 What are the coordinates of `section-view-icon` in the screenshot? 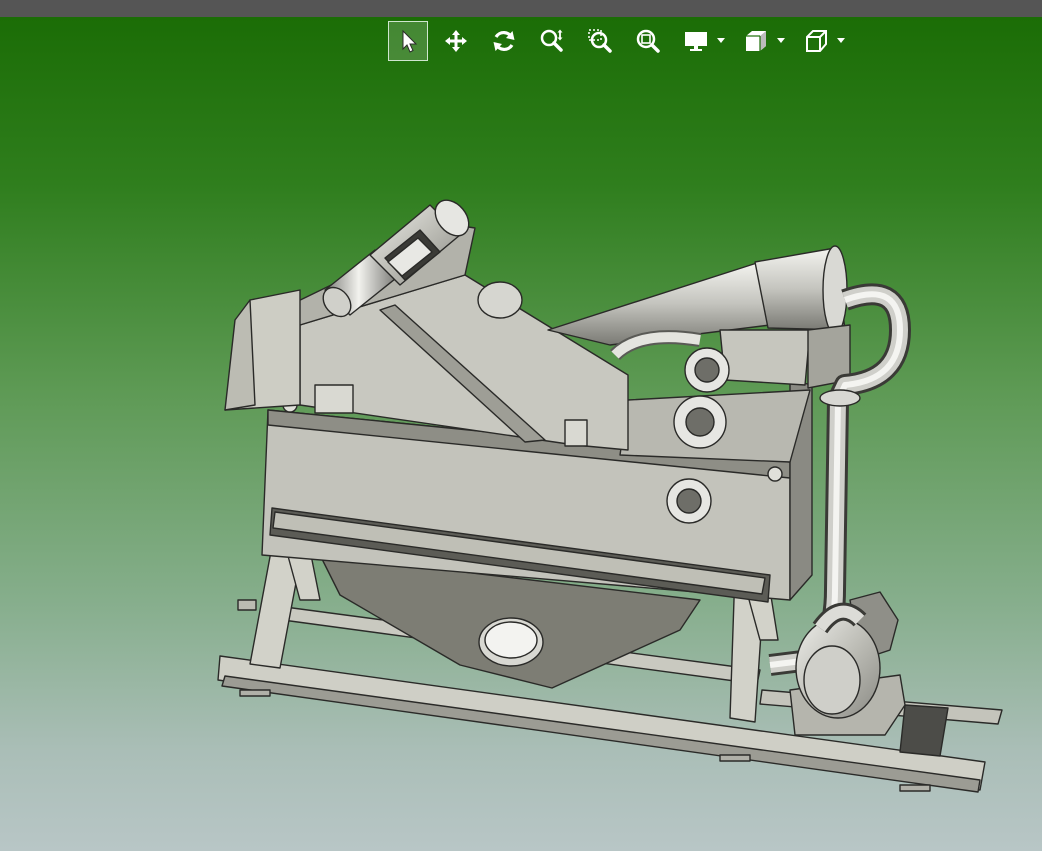 It's located at (756, 41).